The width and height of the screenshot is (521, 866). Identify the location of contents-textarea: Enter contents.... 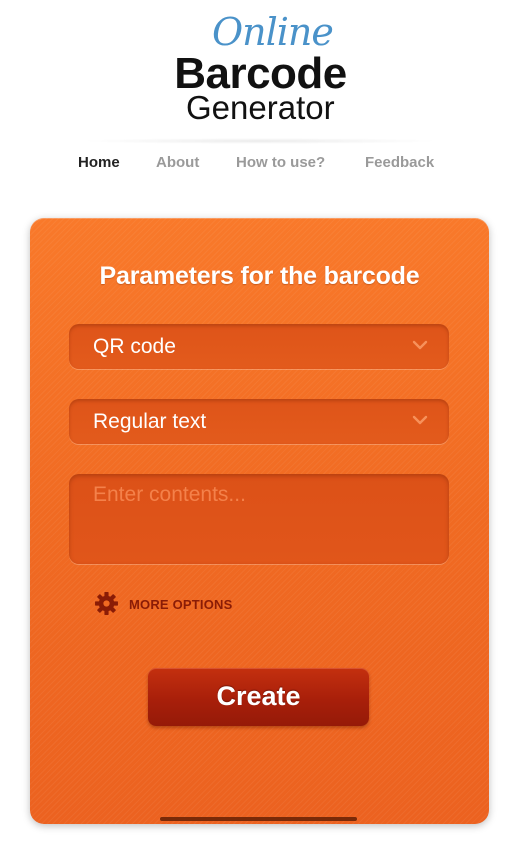
(259, 519).